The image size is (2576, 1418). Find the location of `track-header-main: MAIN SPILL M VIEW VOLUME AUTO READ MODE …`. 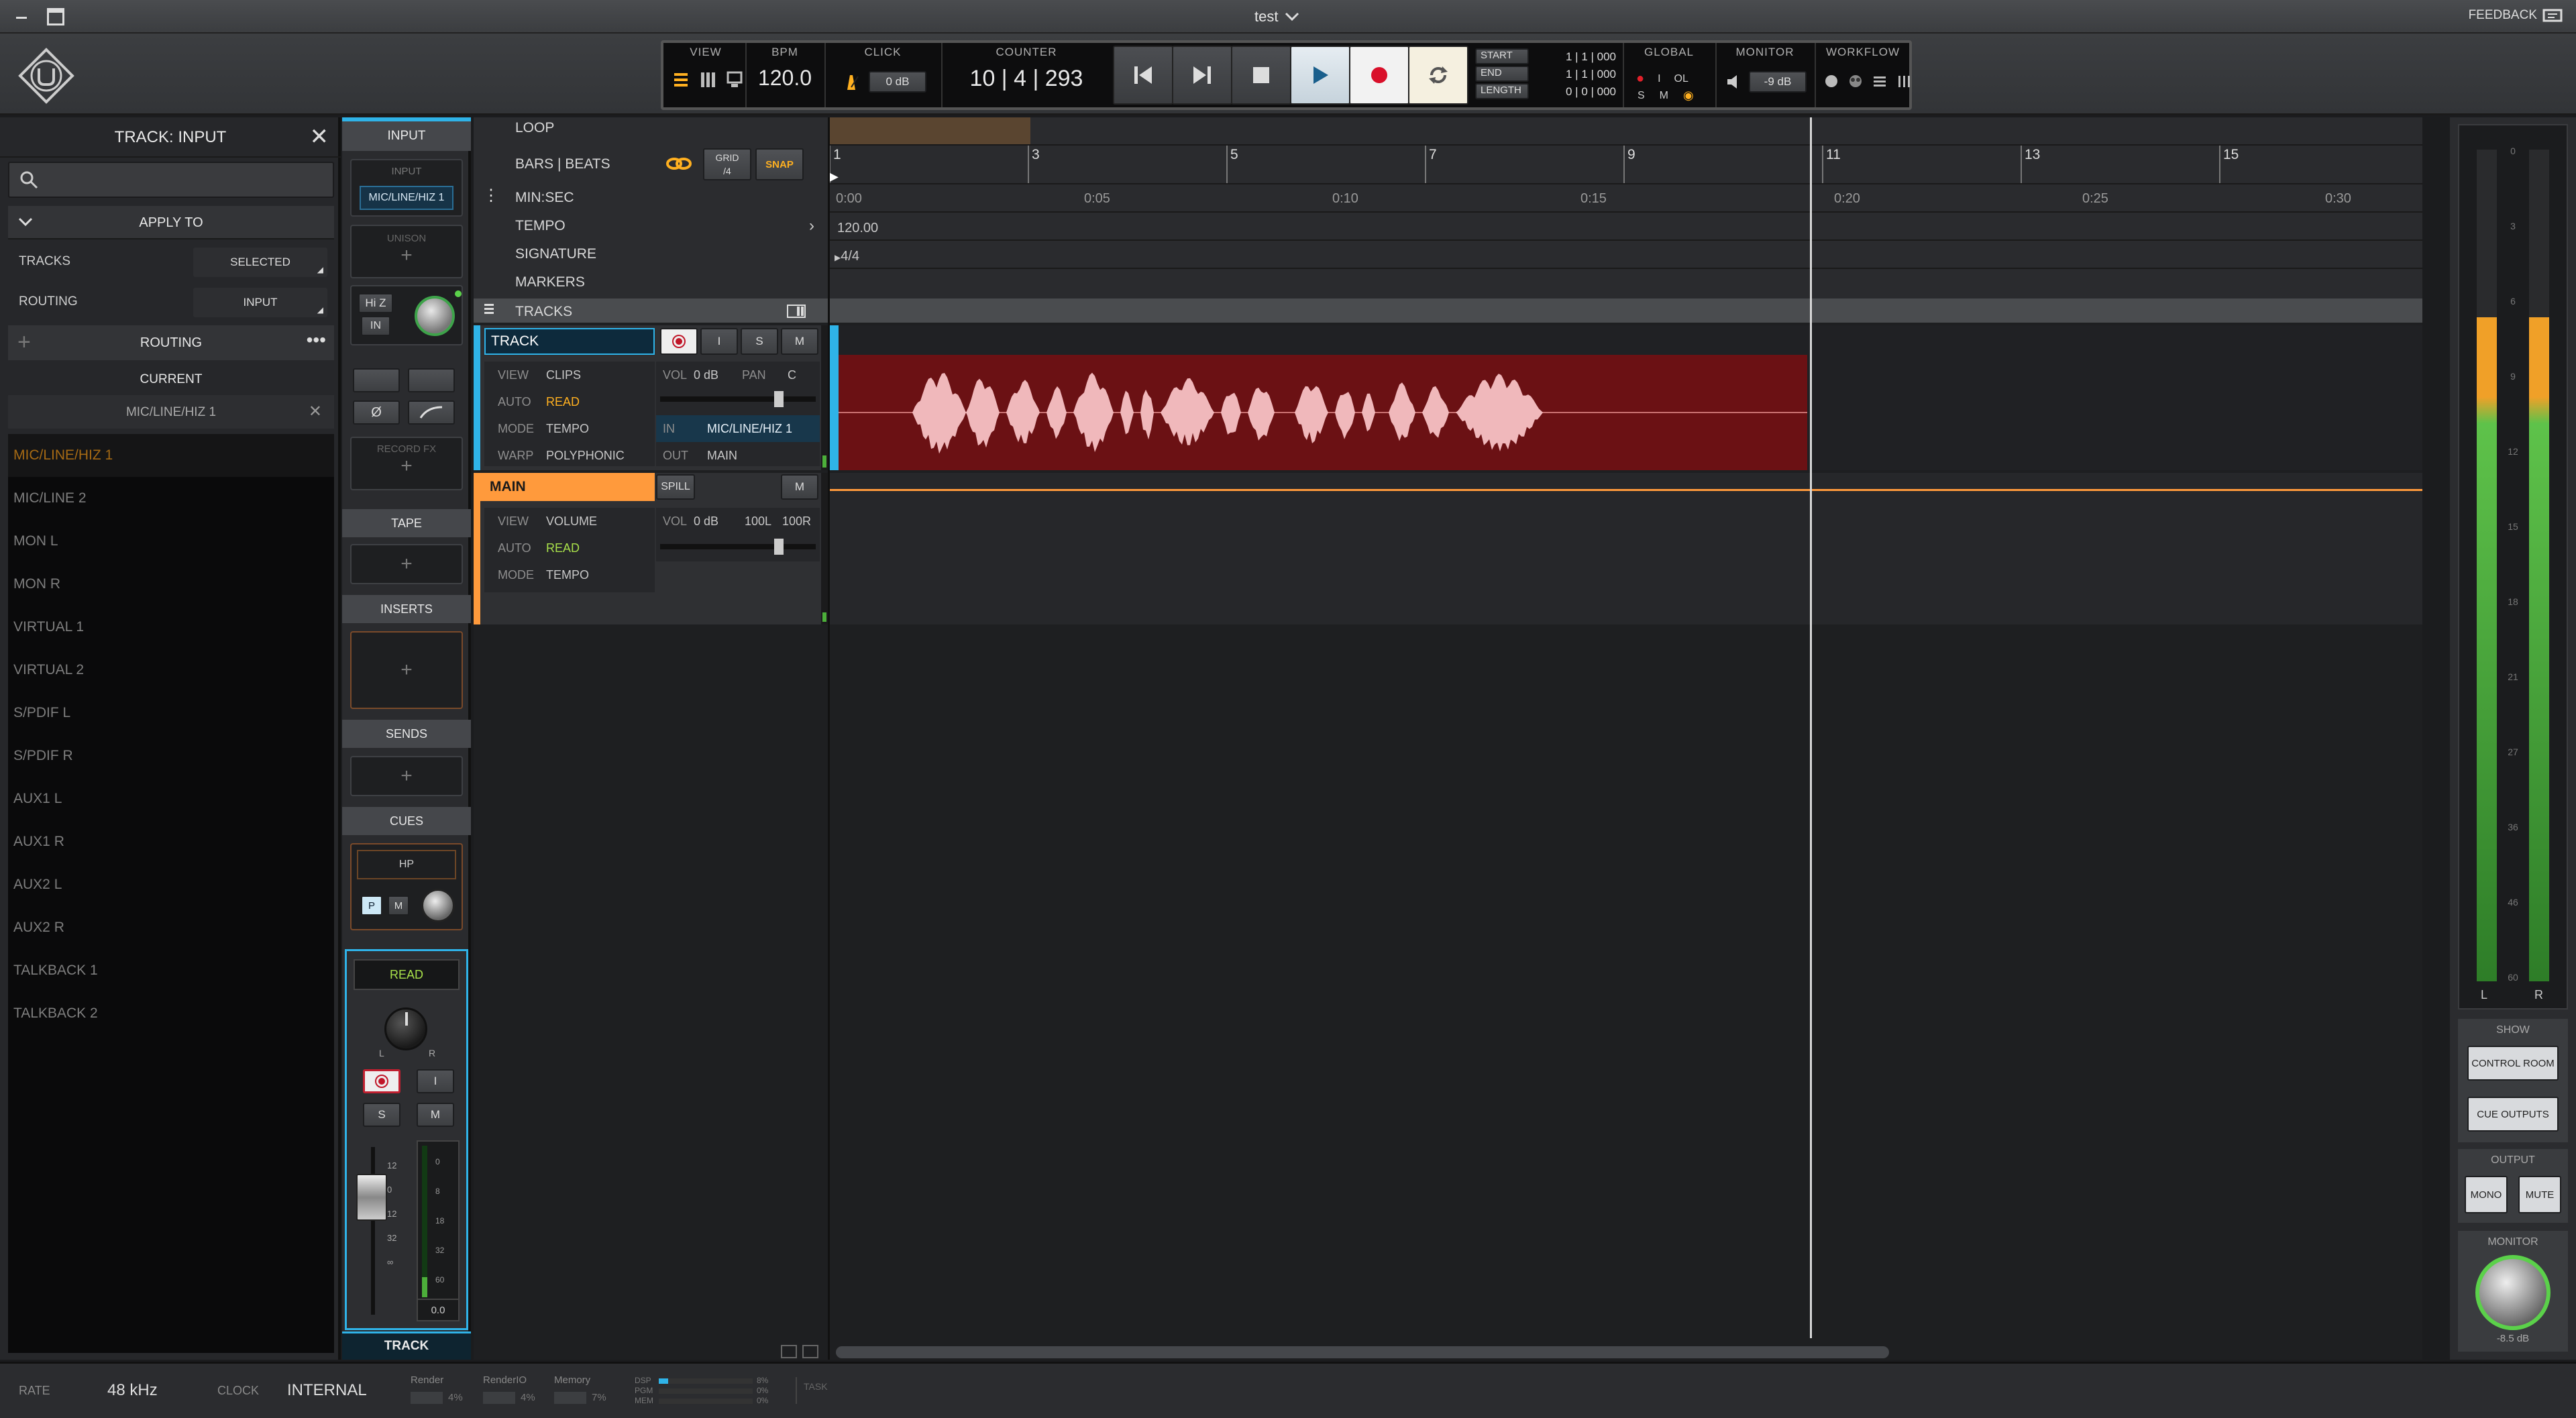

track-header-main: MAIN SPILL M VIEW VOLUME AUTO READ MODE … is located at coordinates (651, 548).